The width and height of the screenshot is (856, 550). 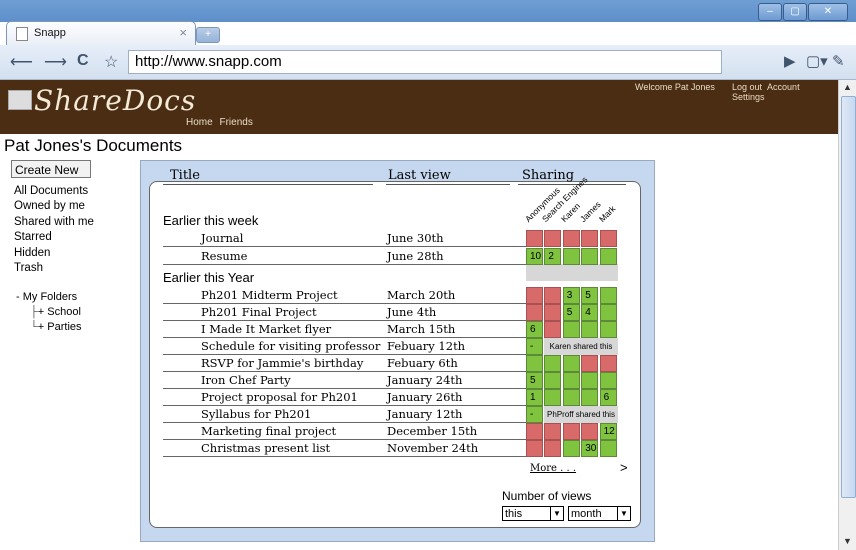 What do you see at coordinates (101, 33) in the screenshot?
I see `browser-tab: Snapp ×` at bounding box center [101, 33].